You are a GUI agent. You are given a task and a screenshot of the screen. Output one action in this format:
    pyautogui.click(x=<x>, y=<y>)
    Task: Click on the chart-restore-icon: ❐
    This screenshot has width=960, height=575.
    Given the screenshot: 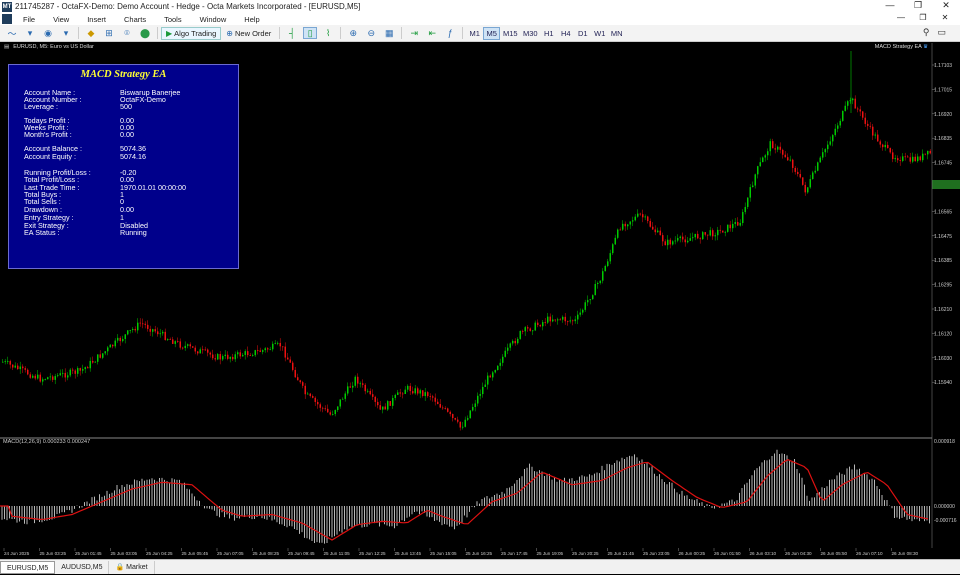 What is the action you would take?
    pyautogui.click(x=923, y=17)
    